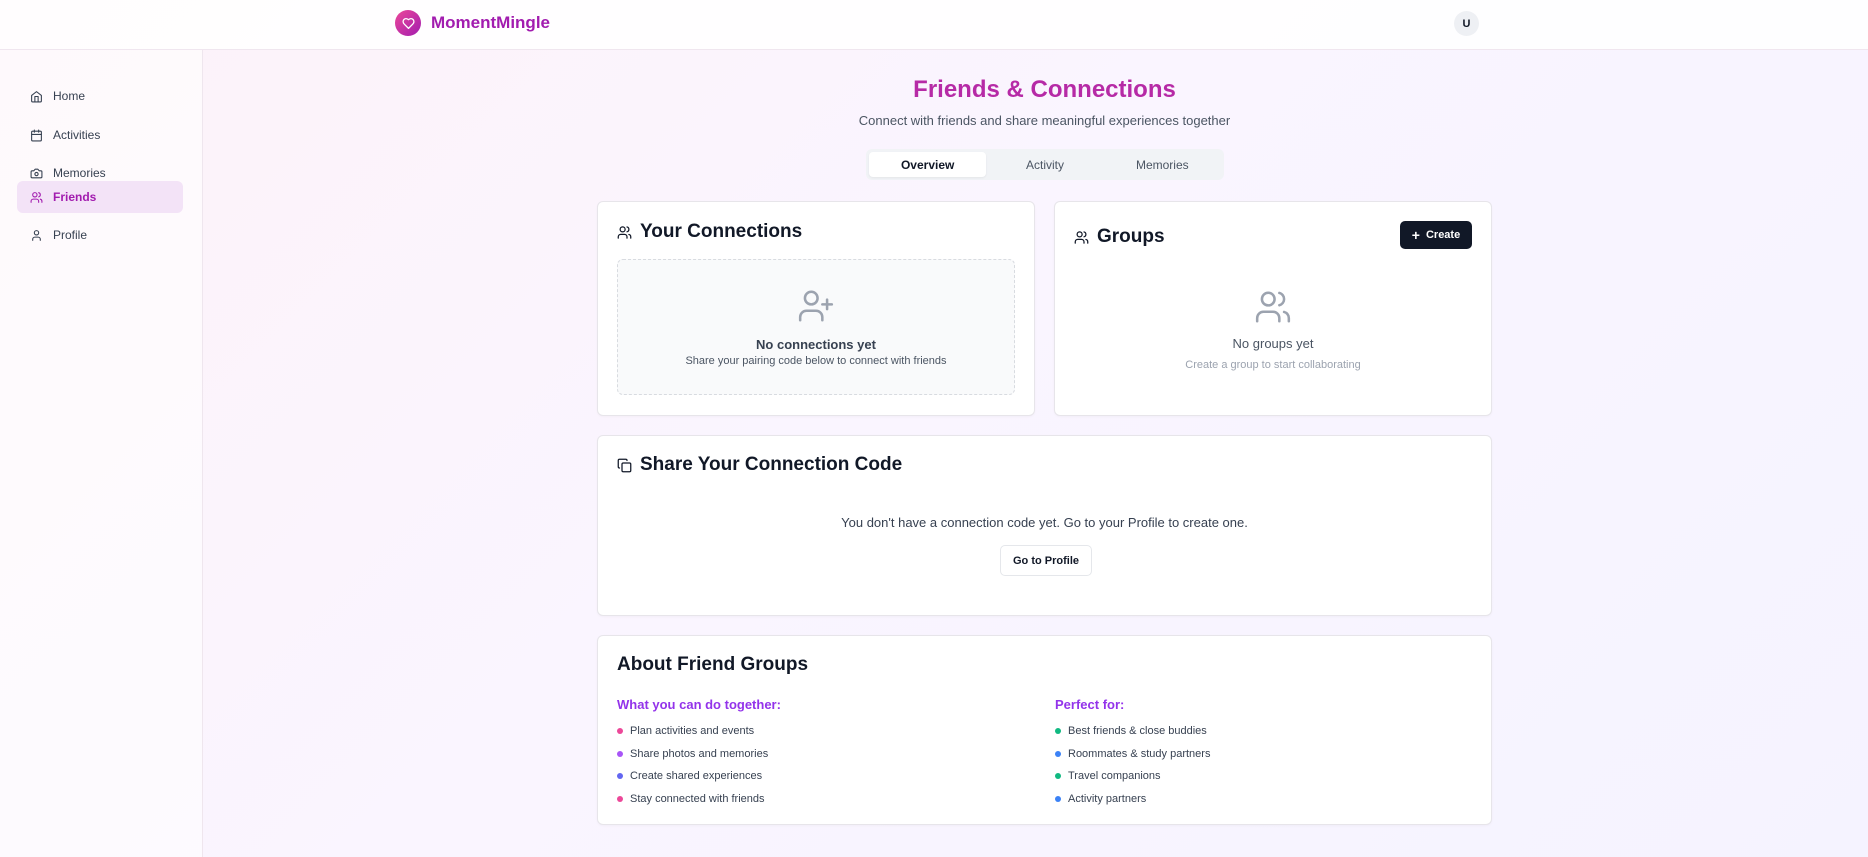 Image resolution: width=1868 pixels, height=857 pixels. What do you see at coordinates (36, 173) in the screenshot?
I see `camera-icon` at bounding box center [36, 173].